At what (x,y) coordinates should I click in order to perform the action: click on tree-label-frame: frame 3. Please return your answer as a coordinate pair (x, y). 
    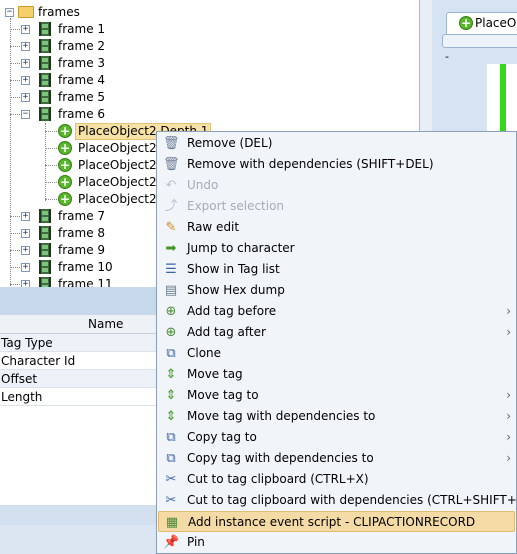
    Looking at the image, I should click on (82, 63).